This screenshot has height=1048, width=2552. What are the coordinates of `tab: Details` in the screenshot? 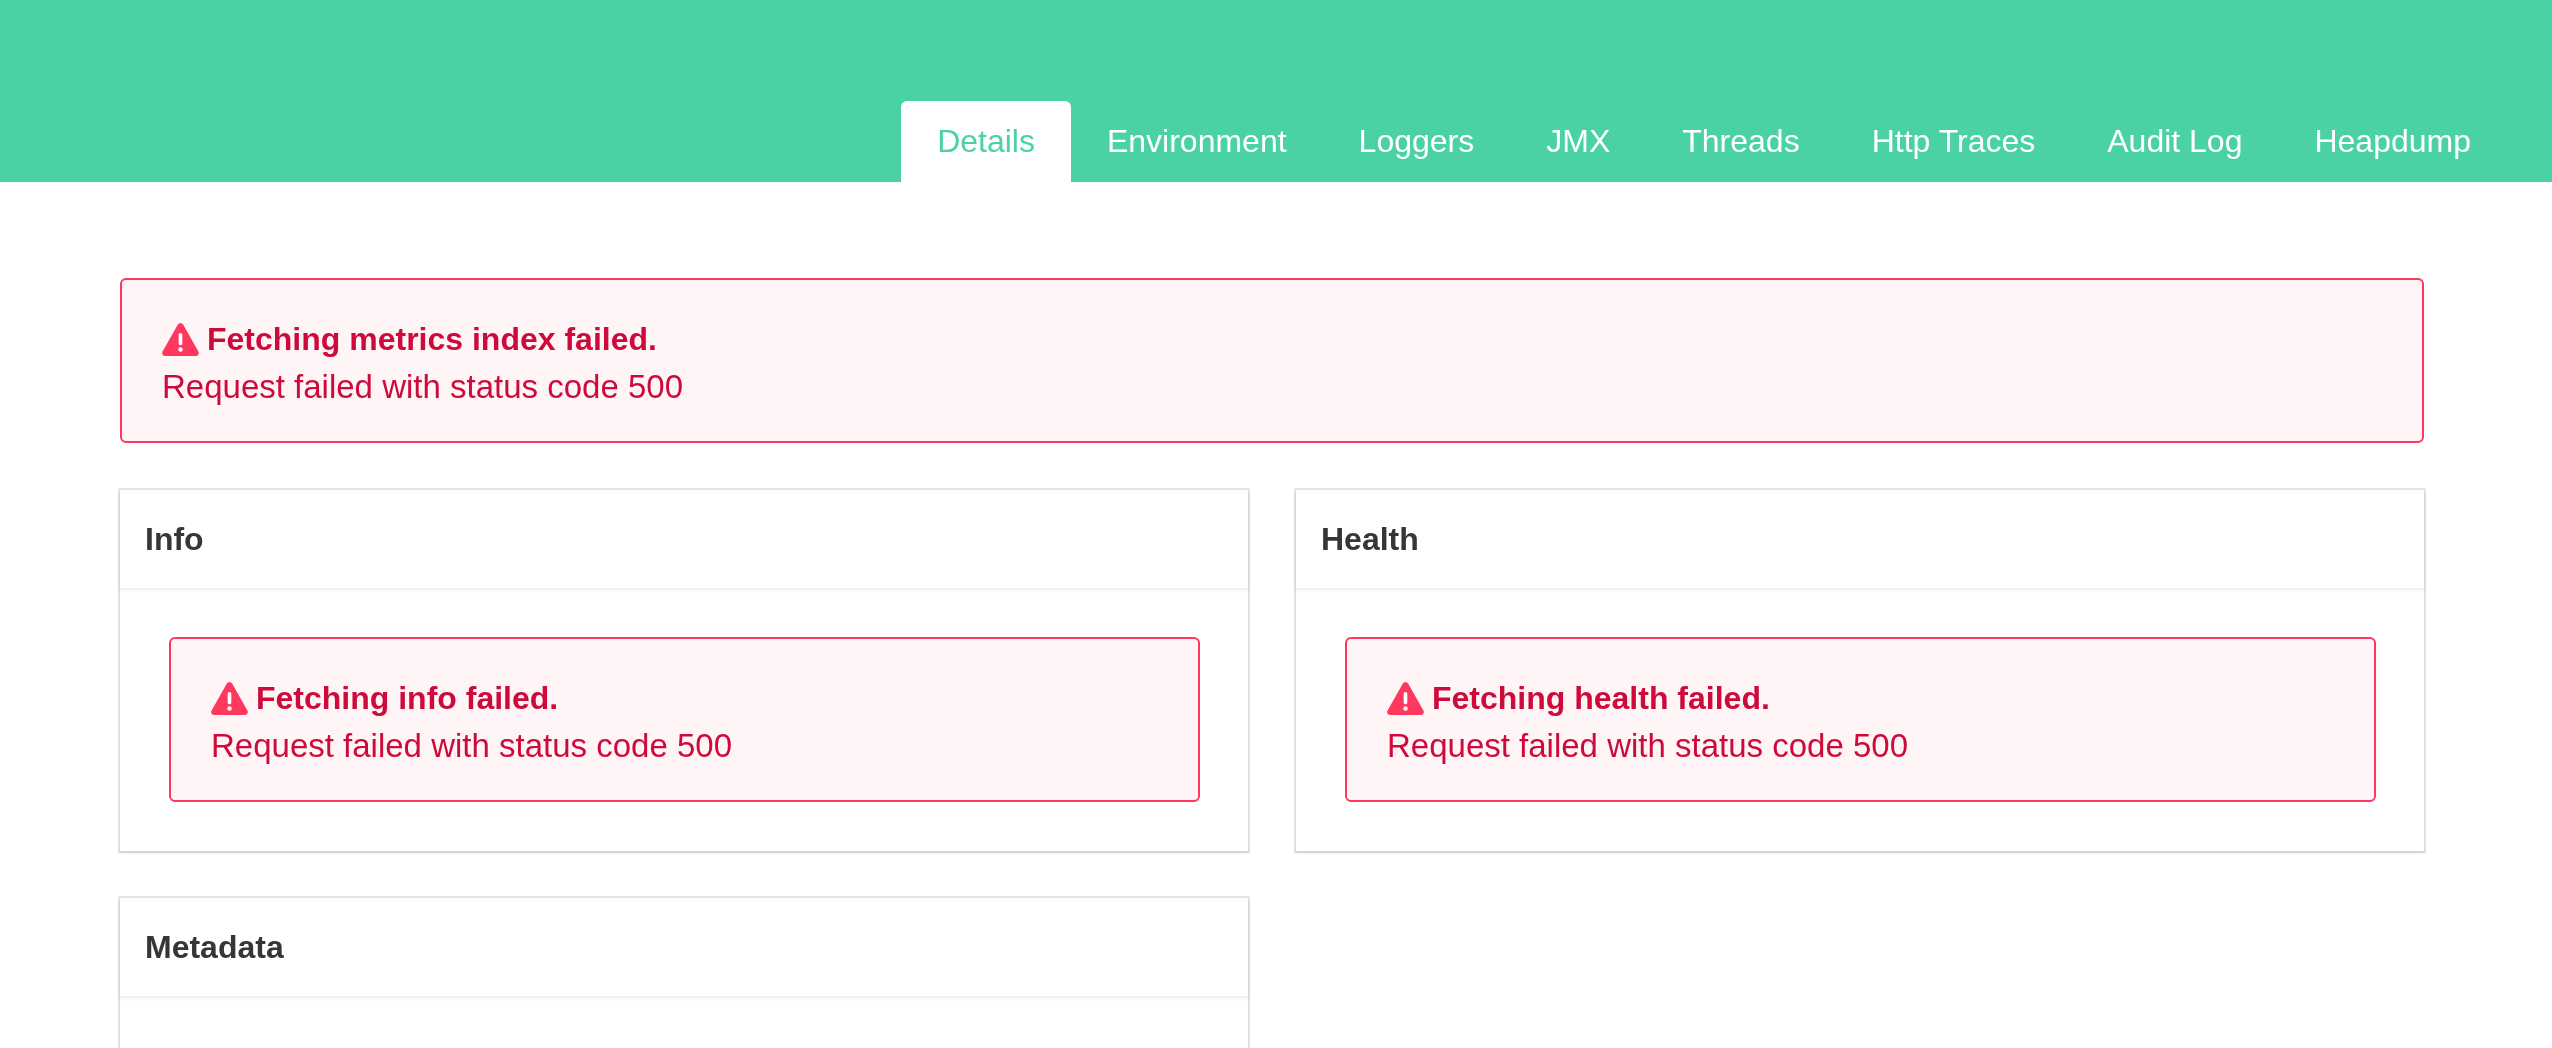 It's located at (986, 141).